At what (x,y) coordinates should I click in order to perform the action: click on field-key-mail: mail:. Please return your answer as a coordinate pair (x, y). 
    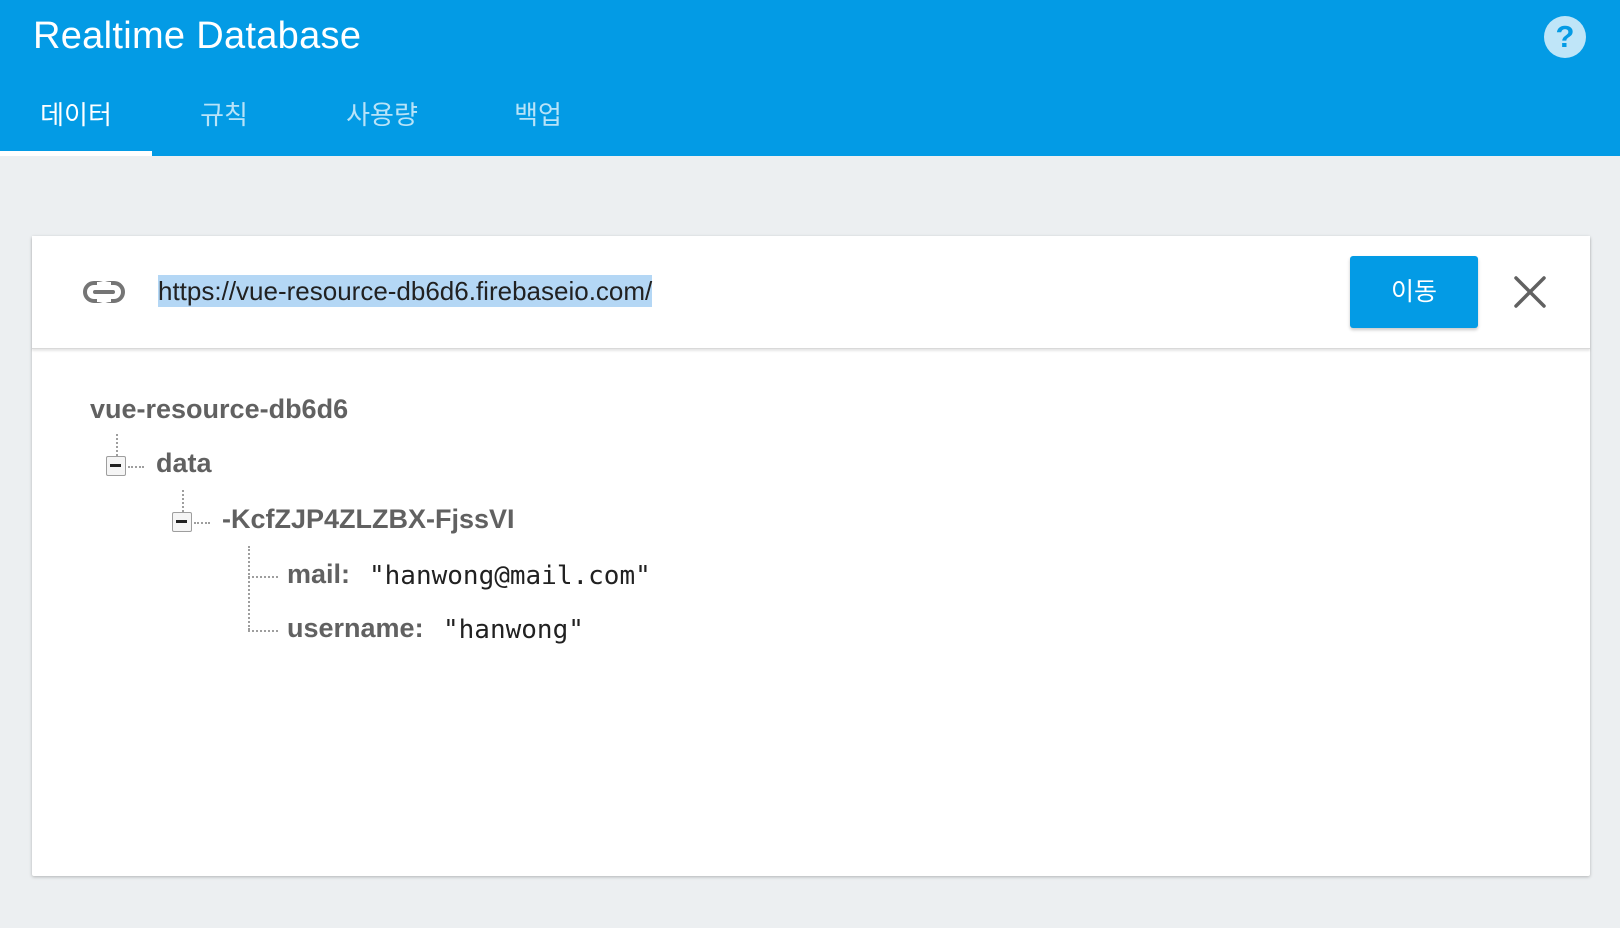
    Looking at the image, I should click on (319, 574).